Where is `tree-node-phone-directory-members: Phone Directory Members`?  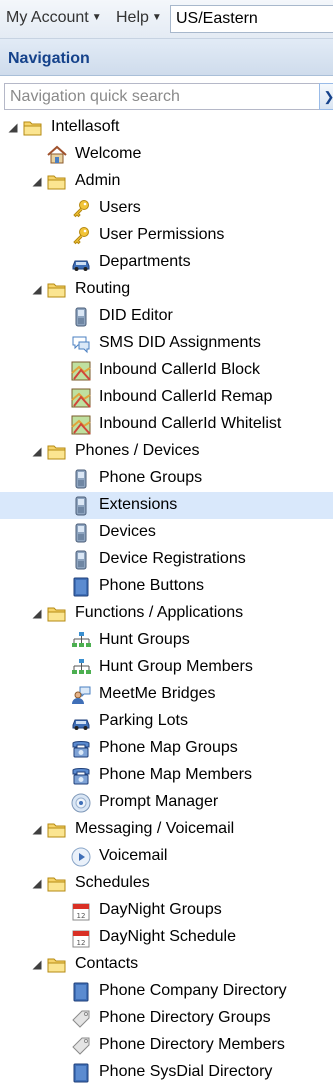
tree-node-phone-directory-members: Phone Directory Members is located at coordinates (166, 1045).